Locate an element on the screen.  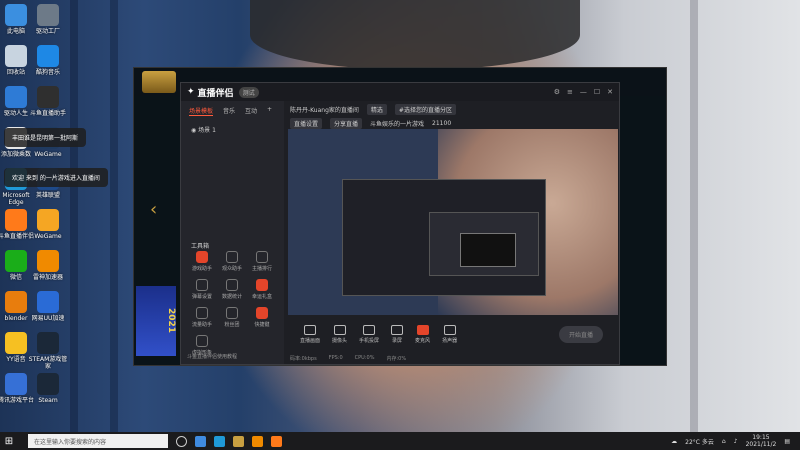
volume-icon: ♪ is located at coordinates (736, 441).